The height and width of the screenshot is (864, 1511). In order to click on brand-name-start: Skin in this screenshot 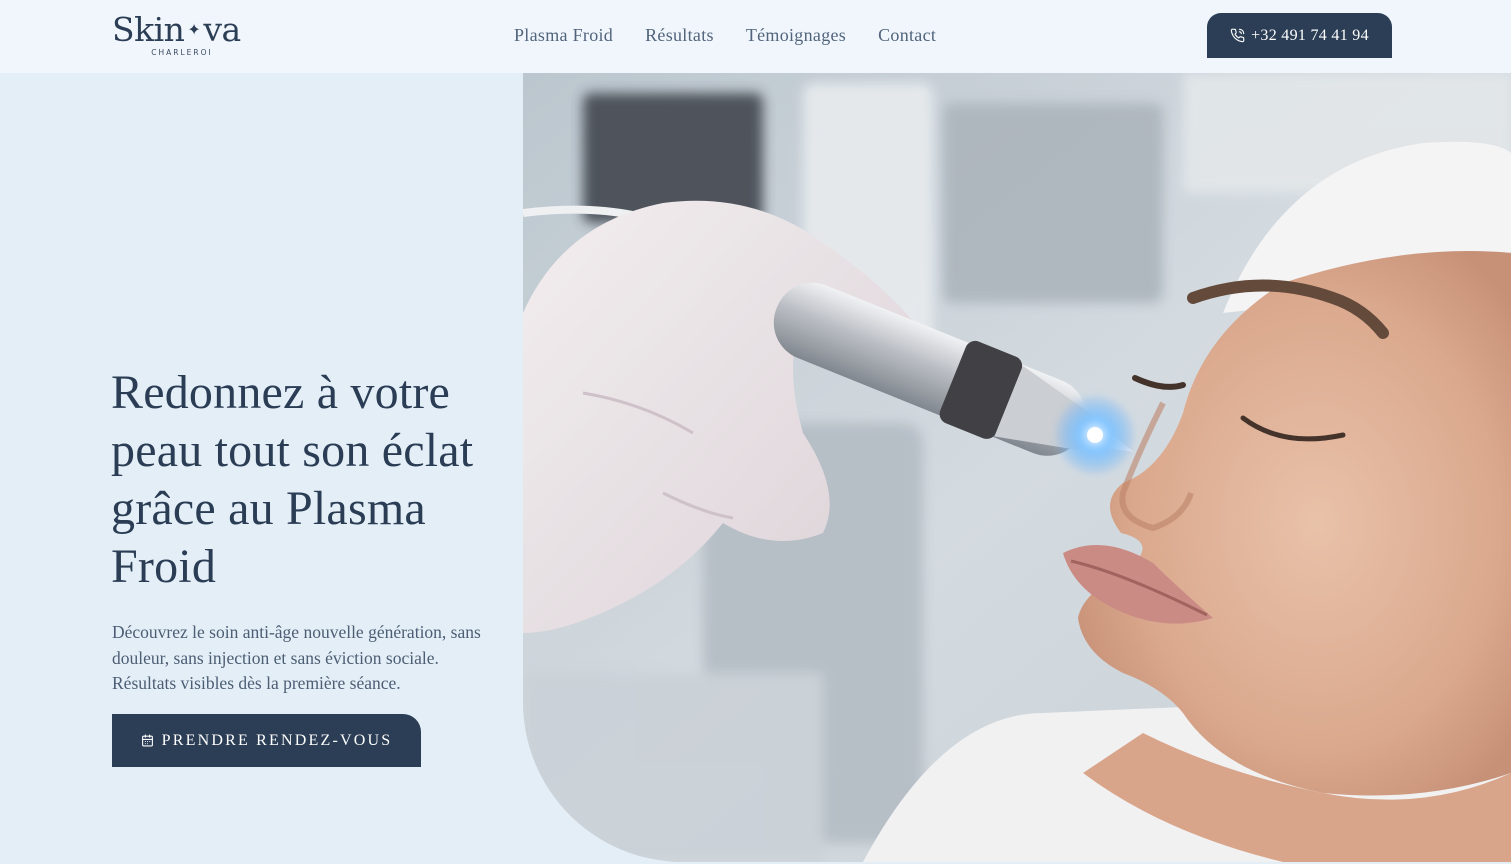, I will do `click(148, 29)`.